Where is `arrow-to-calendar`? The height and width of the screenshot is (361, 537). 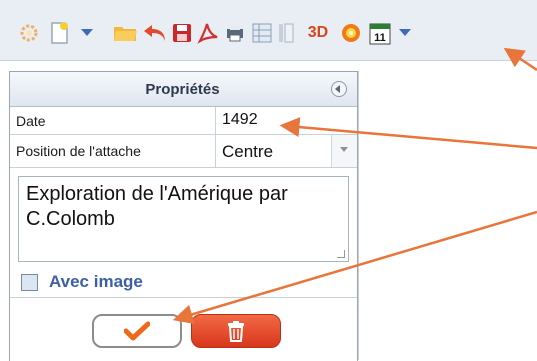
arrow-to-calendar is located at coordinates (520, 59).